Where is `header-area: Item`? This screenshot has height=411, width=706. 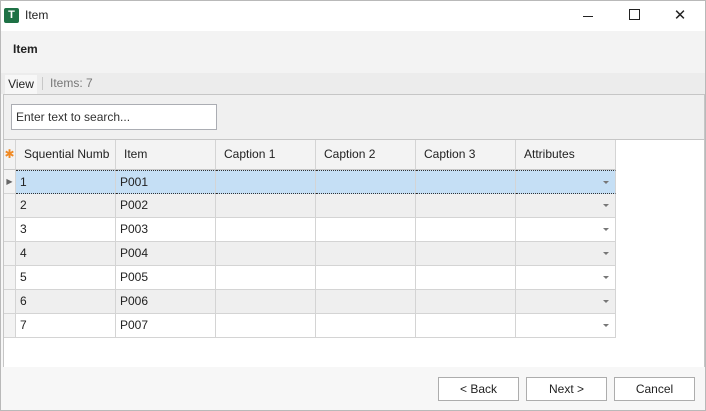
header-area: Item is located at coordinates (353, 52).